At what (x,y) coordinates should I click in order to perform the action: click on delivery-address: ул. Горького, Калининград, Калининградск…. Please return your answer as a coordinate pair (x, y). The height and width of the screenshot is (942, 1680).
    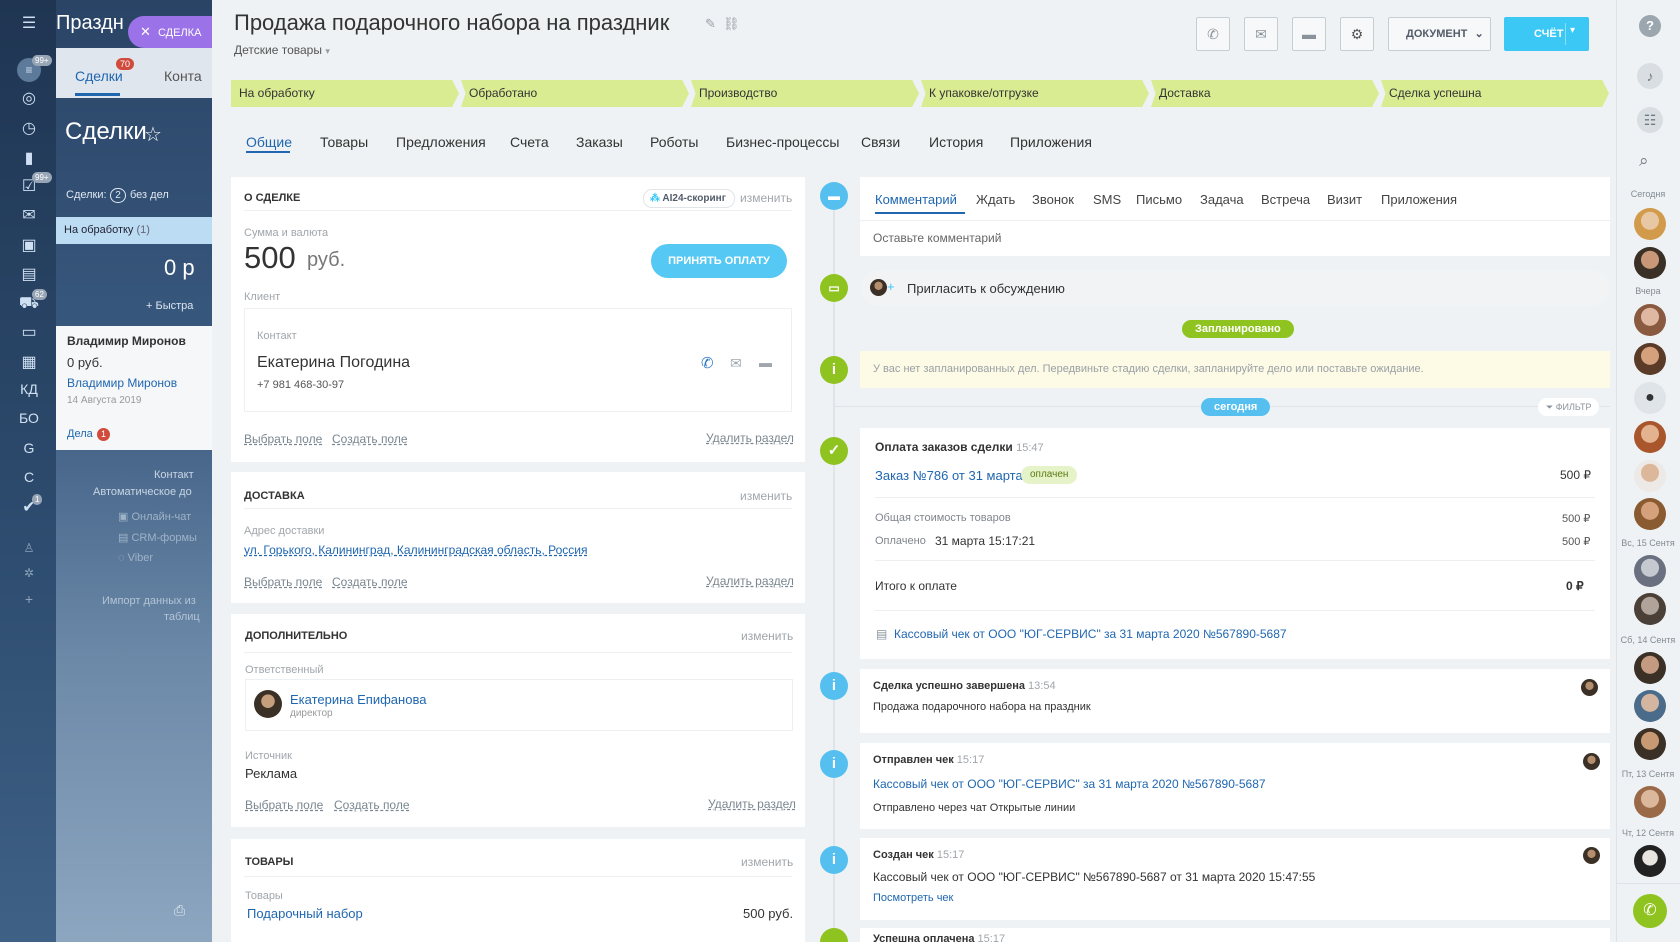
    Looking at the image, I should click on (415, 550).